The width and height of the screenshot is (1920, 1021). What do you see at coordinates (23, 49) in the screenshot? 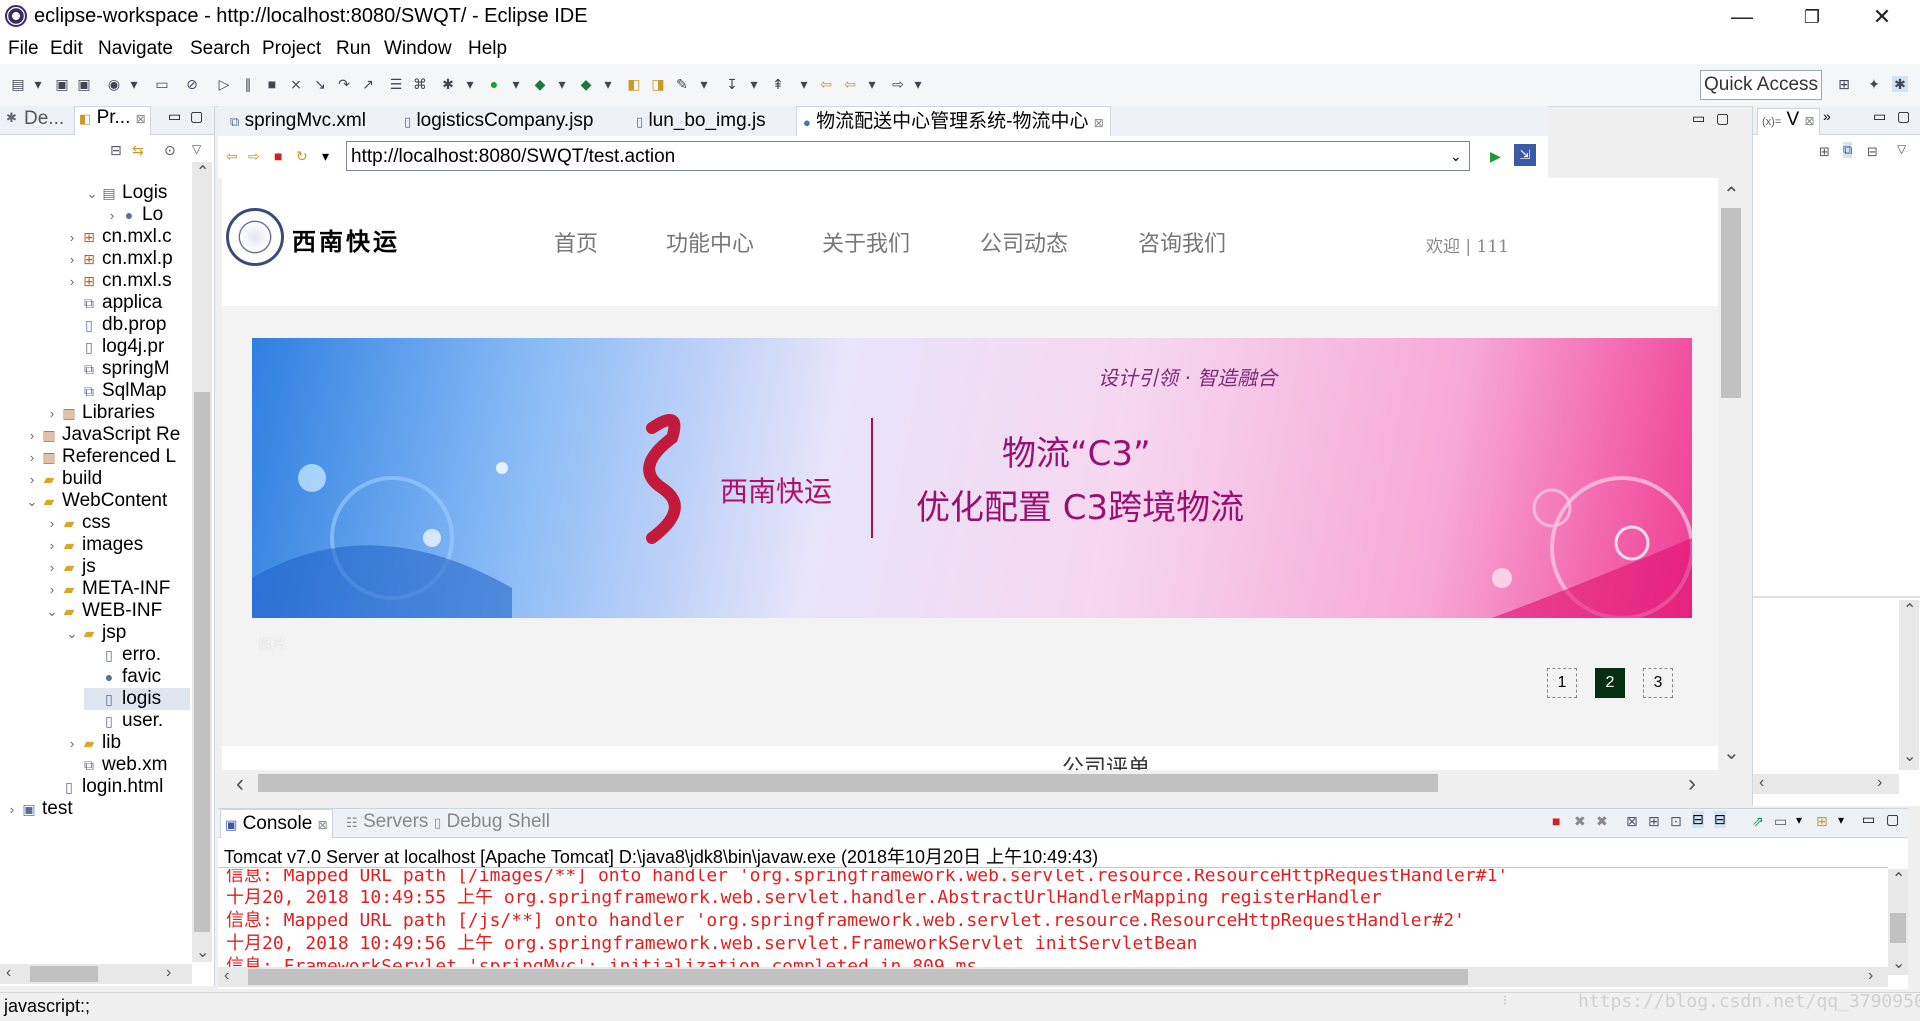
I see `menu-file: File` at bounding box center [23, 49].